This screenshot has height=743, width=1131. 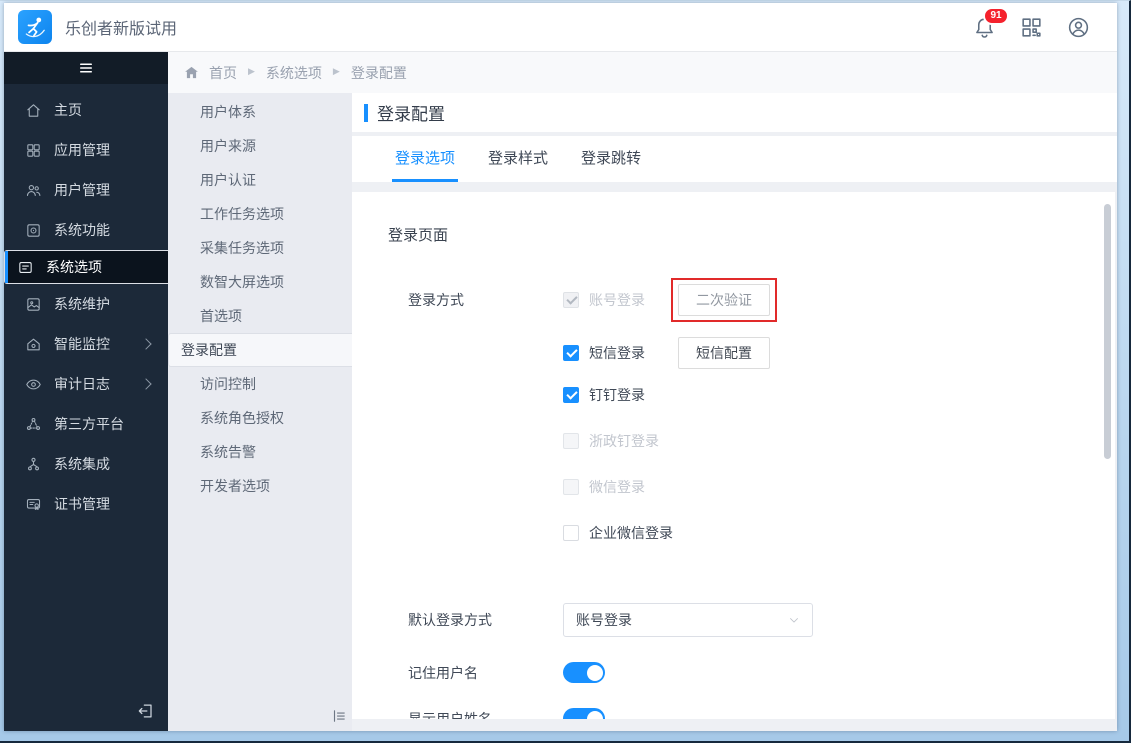 I want to click on qr-code-icon, so click(x=1031, y=27).